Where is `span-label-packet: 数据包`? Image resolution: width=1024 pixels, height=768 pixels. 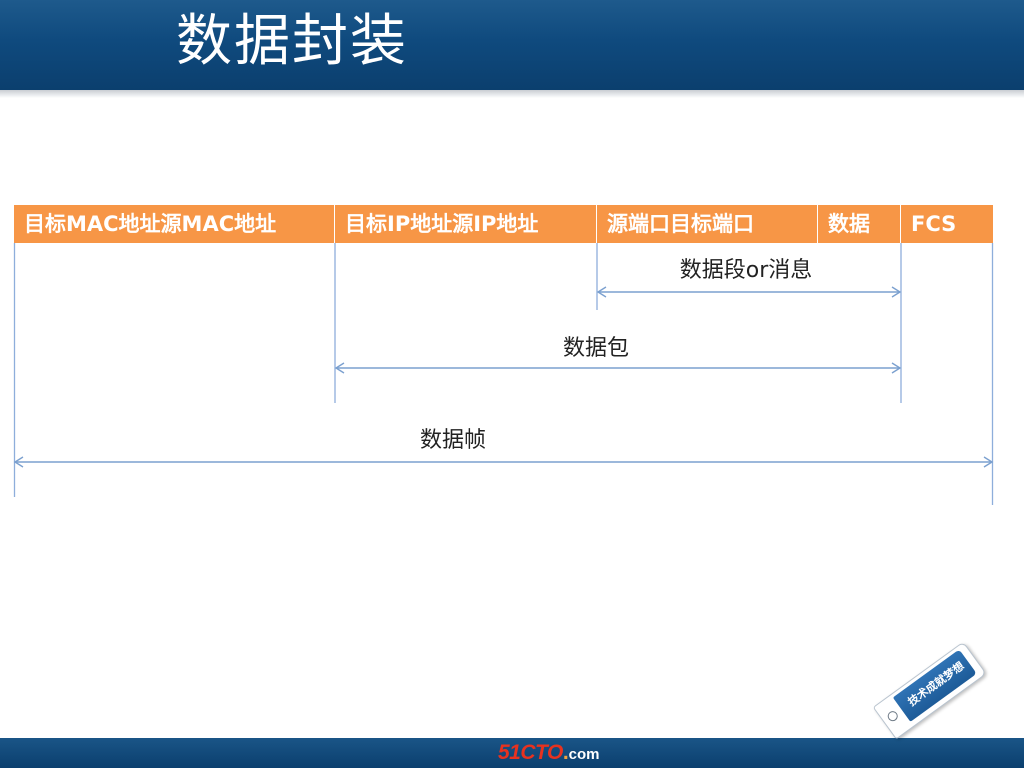
span-label-packet: 数据包 is located at coordinates (596, 348).